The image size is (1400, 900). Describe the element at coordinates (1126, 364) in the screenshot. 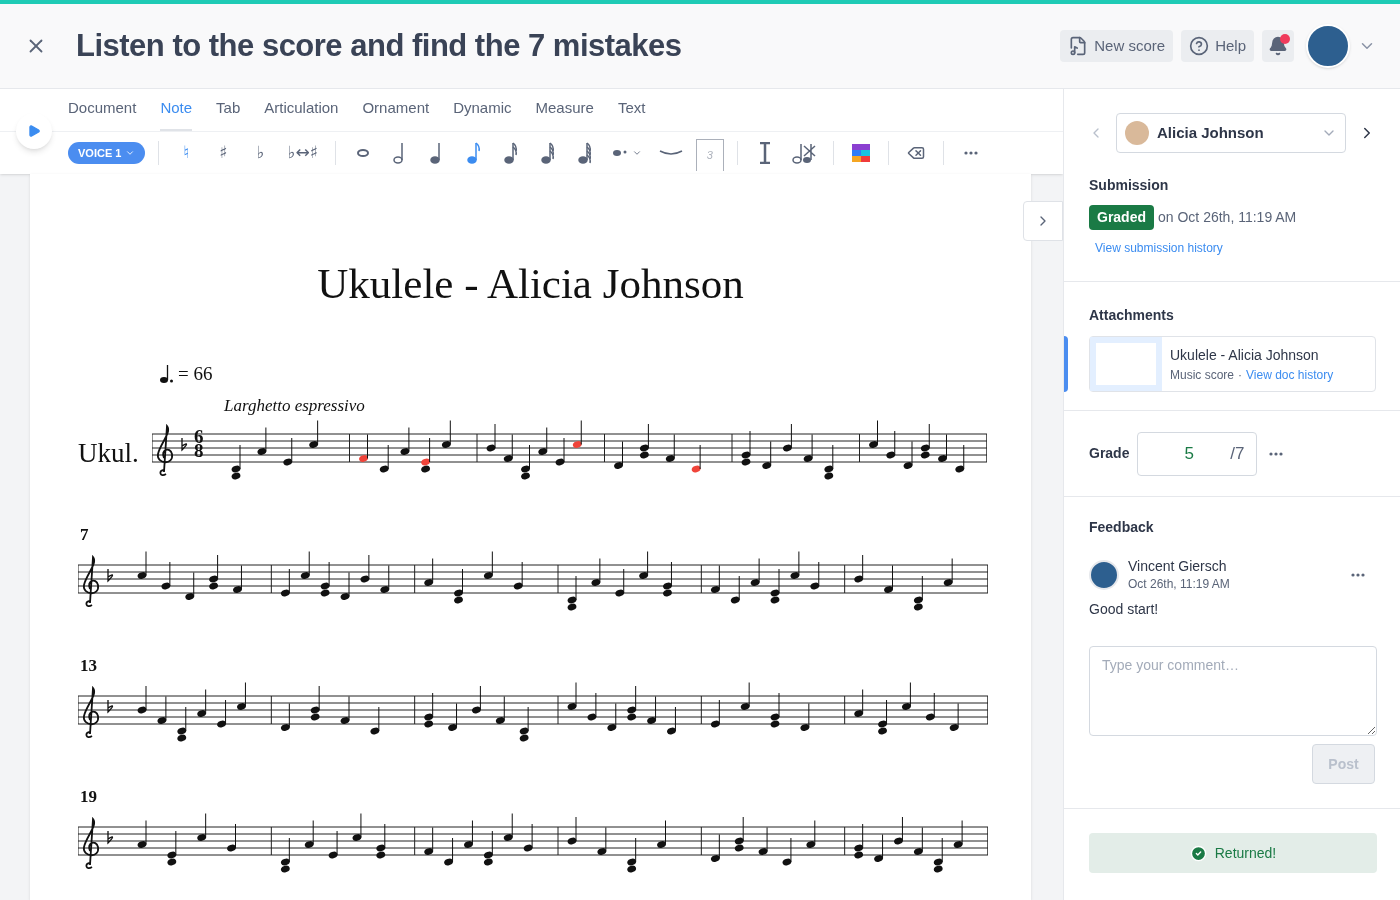

I see `score-thumbnail` at that location.